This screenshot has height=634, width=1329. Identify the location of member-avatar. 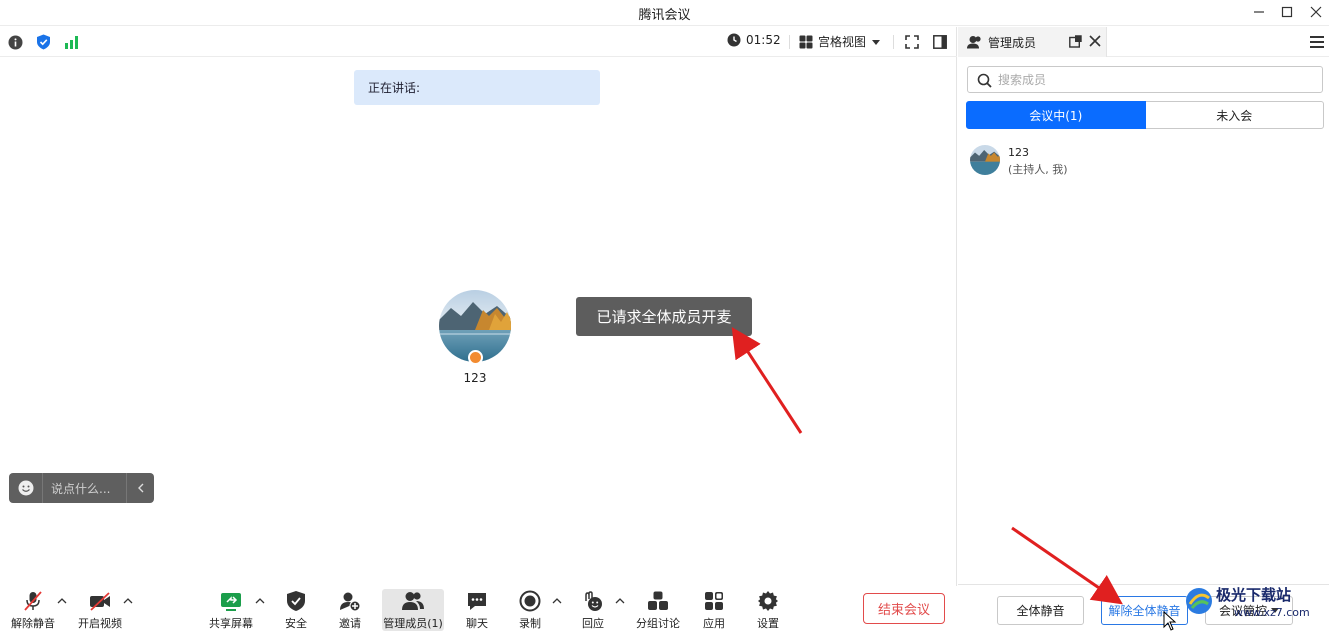
(985, 160).